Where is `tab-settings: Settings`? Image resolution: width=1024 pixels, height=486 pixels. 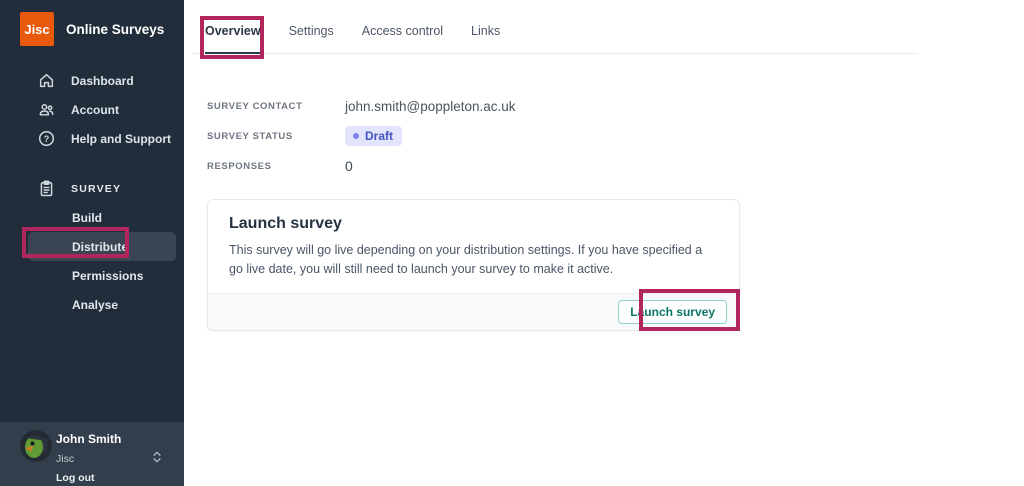
tab-settings: Settings is located at coordinates (311, 38).